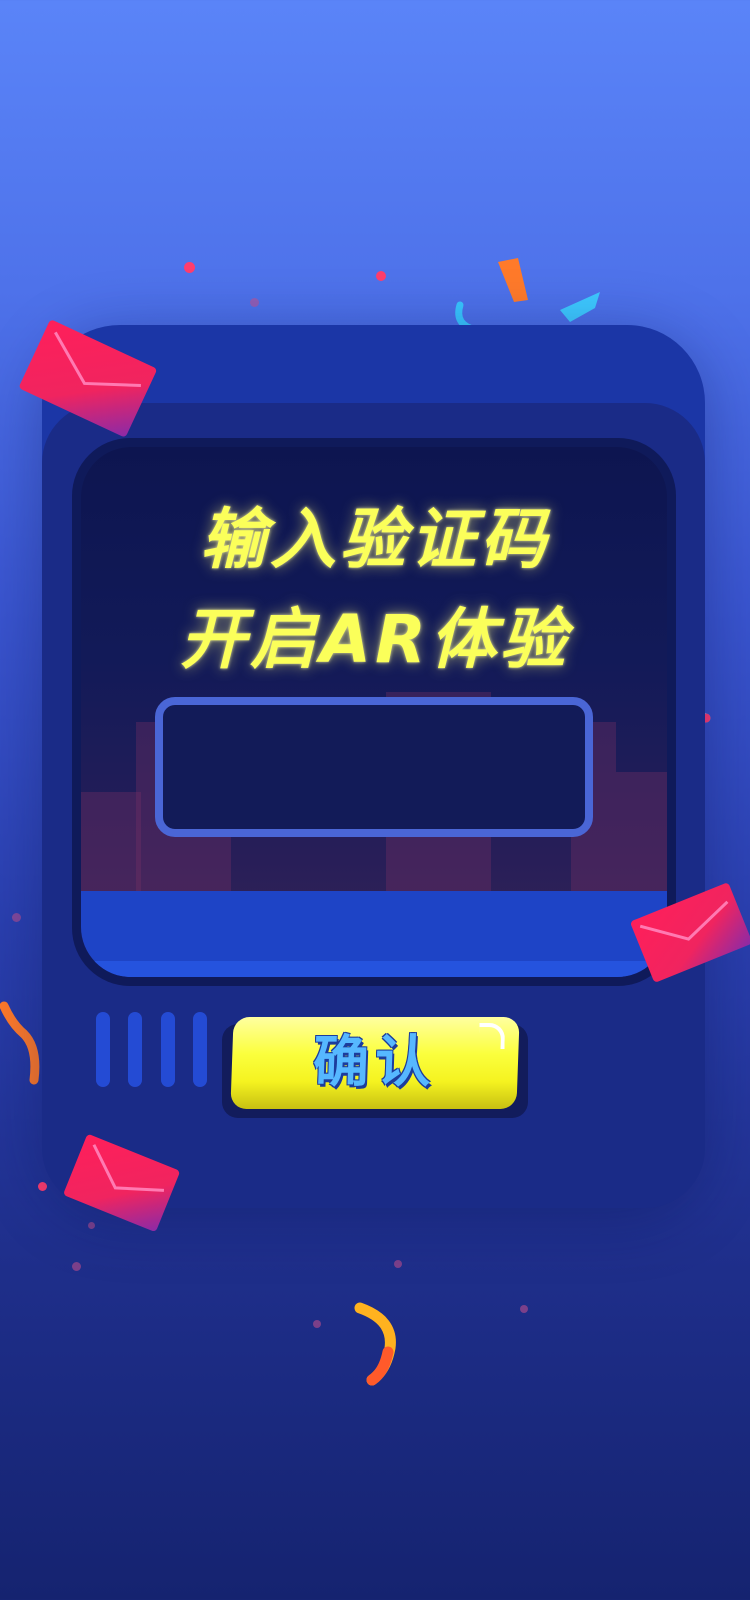 The height and width of the screenshot is (1600, 750). I want to click on screen-floor-strip, so click(374, 969).